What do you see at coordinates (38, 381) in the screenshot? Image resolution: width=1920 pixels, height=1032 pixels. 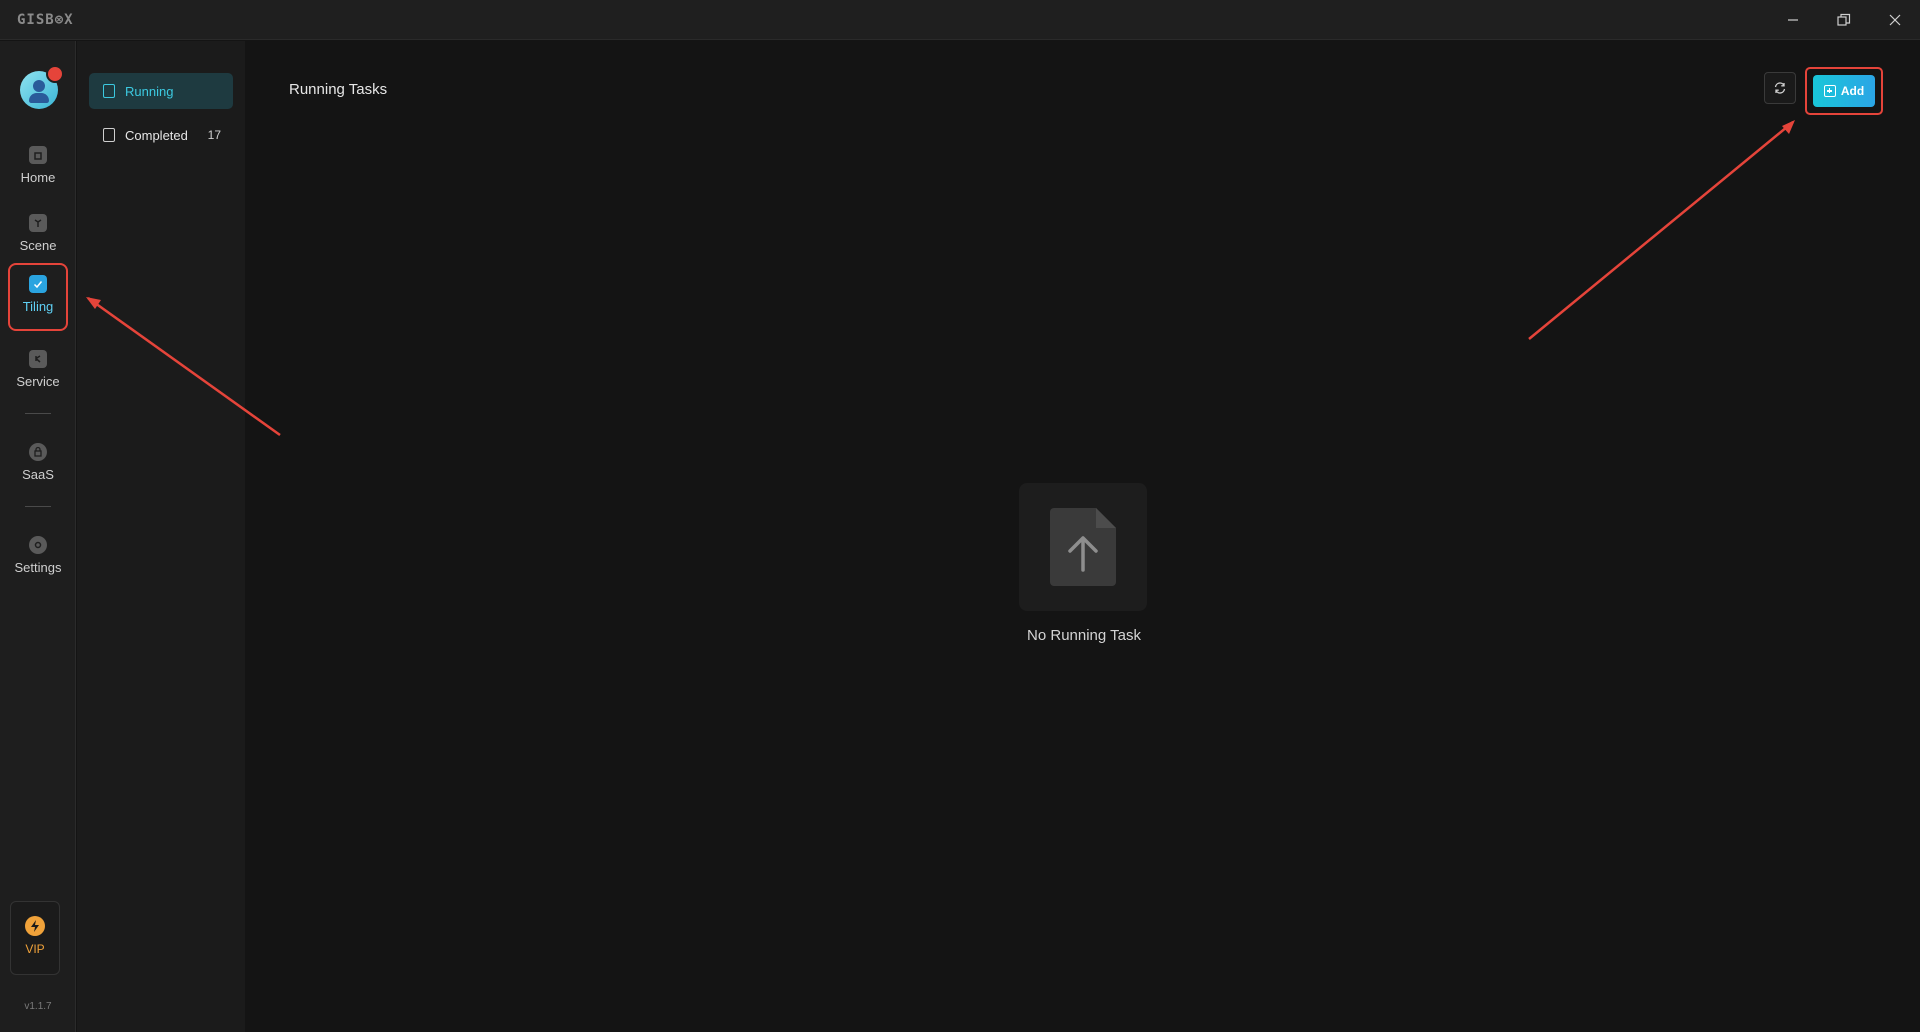 I see `nav-label: Service` at bounding box center [38, 381].